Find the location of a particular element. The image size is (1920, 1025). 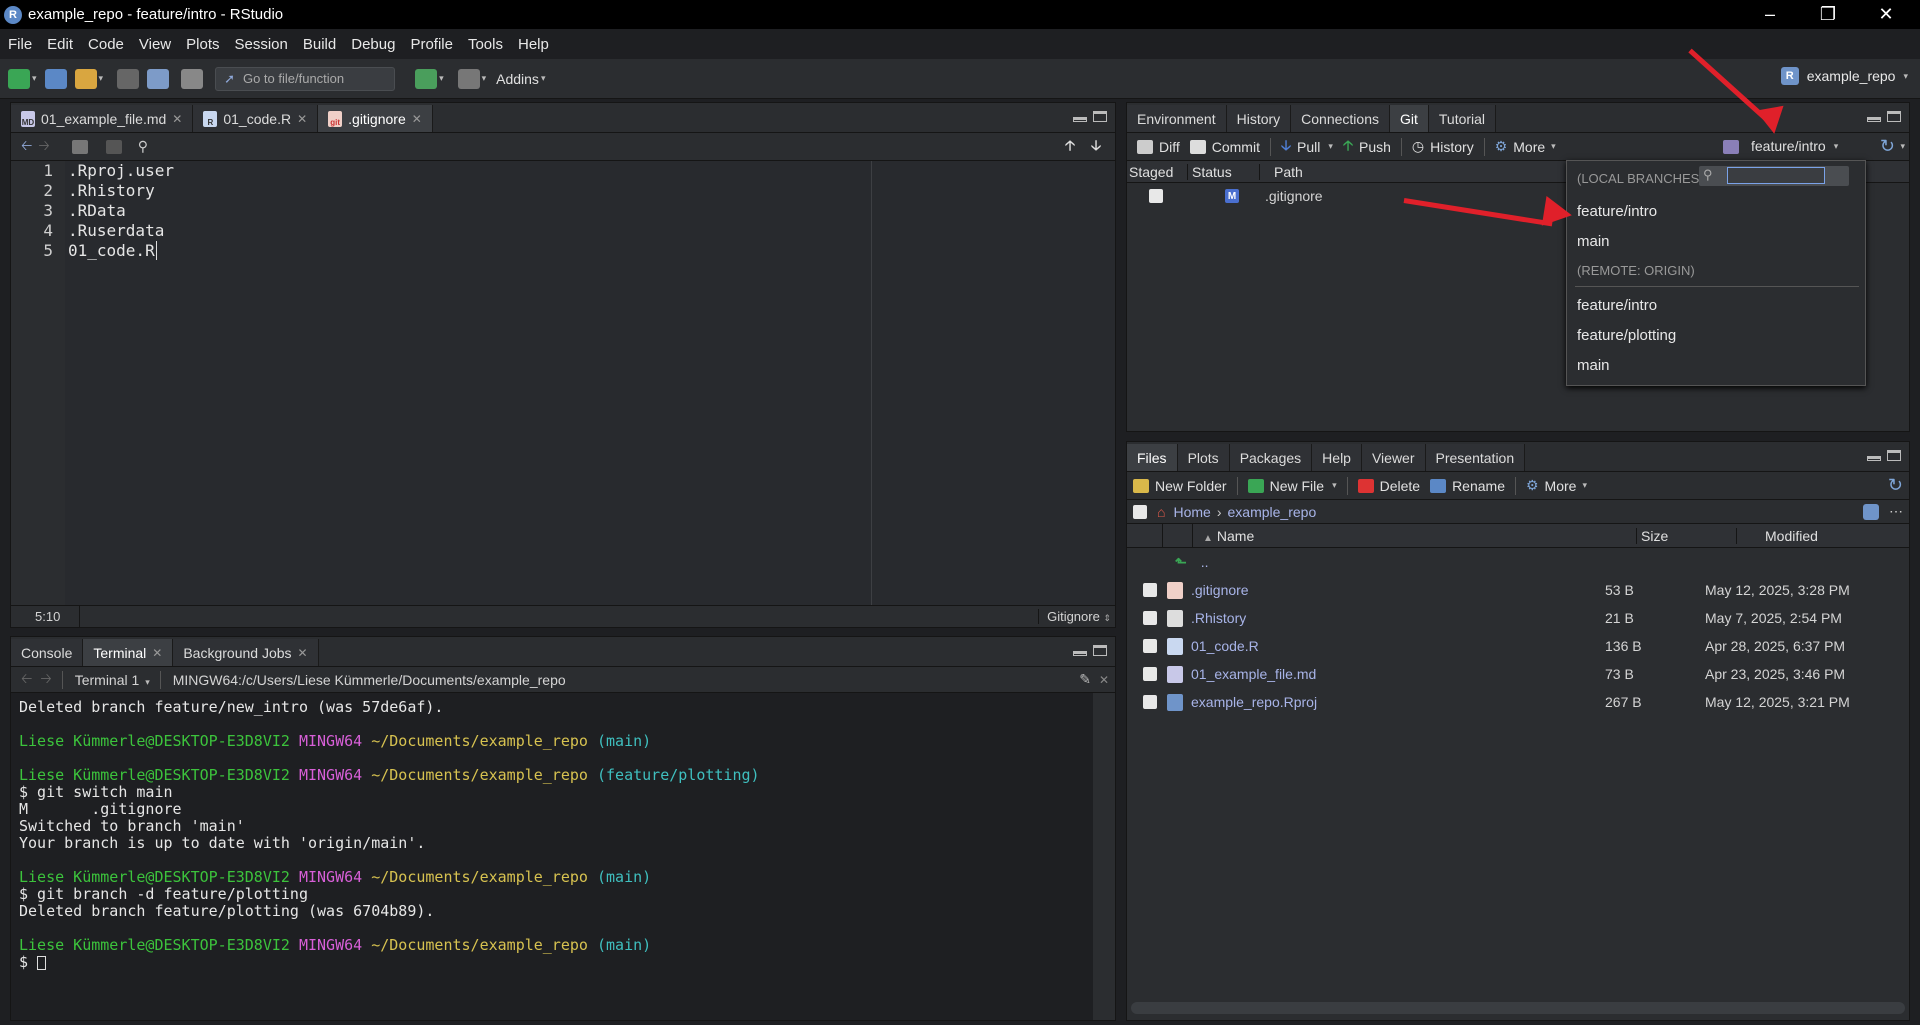

breadcrumb-folder: example_repo is located at coordinates (1272, 512).